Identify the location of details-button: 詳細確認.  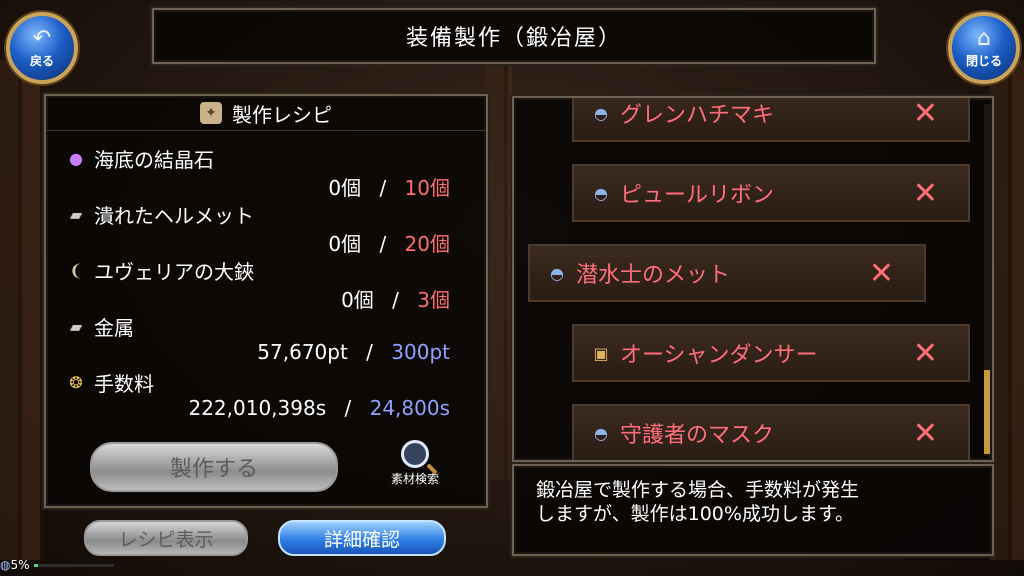
(362, 538).